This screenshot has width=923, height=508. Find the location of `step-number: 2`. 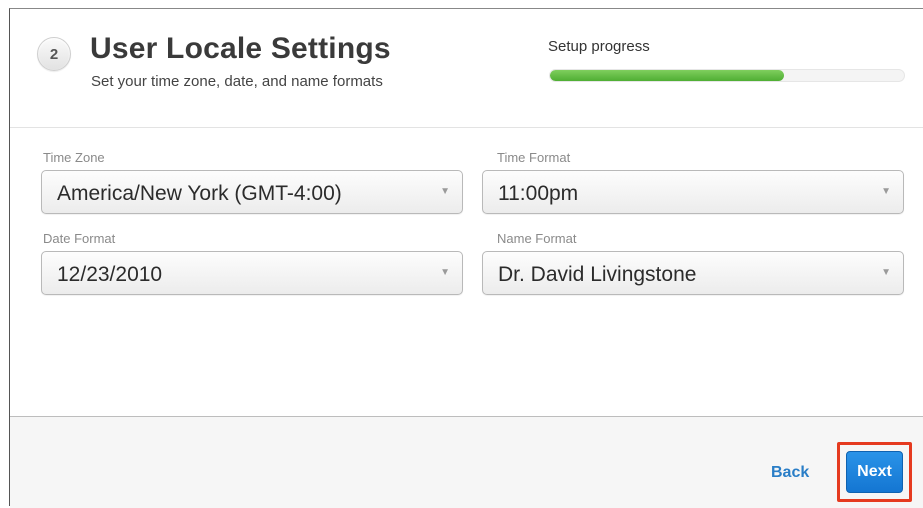

step-number: 2 is located at coordinates (54, 54).